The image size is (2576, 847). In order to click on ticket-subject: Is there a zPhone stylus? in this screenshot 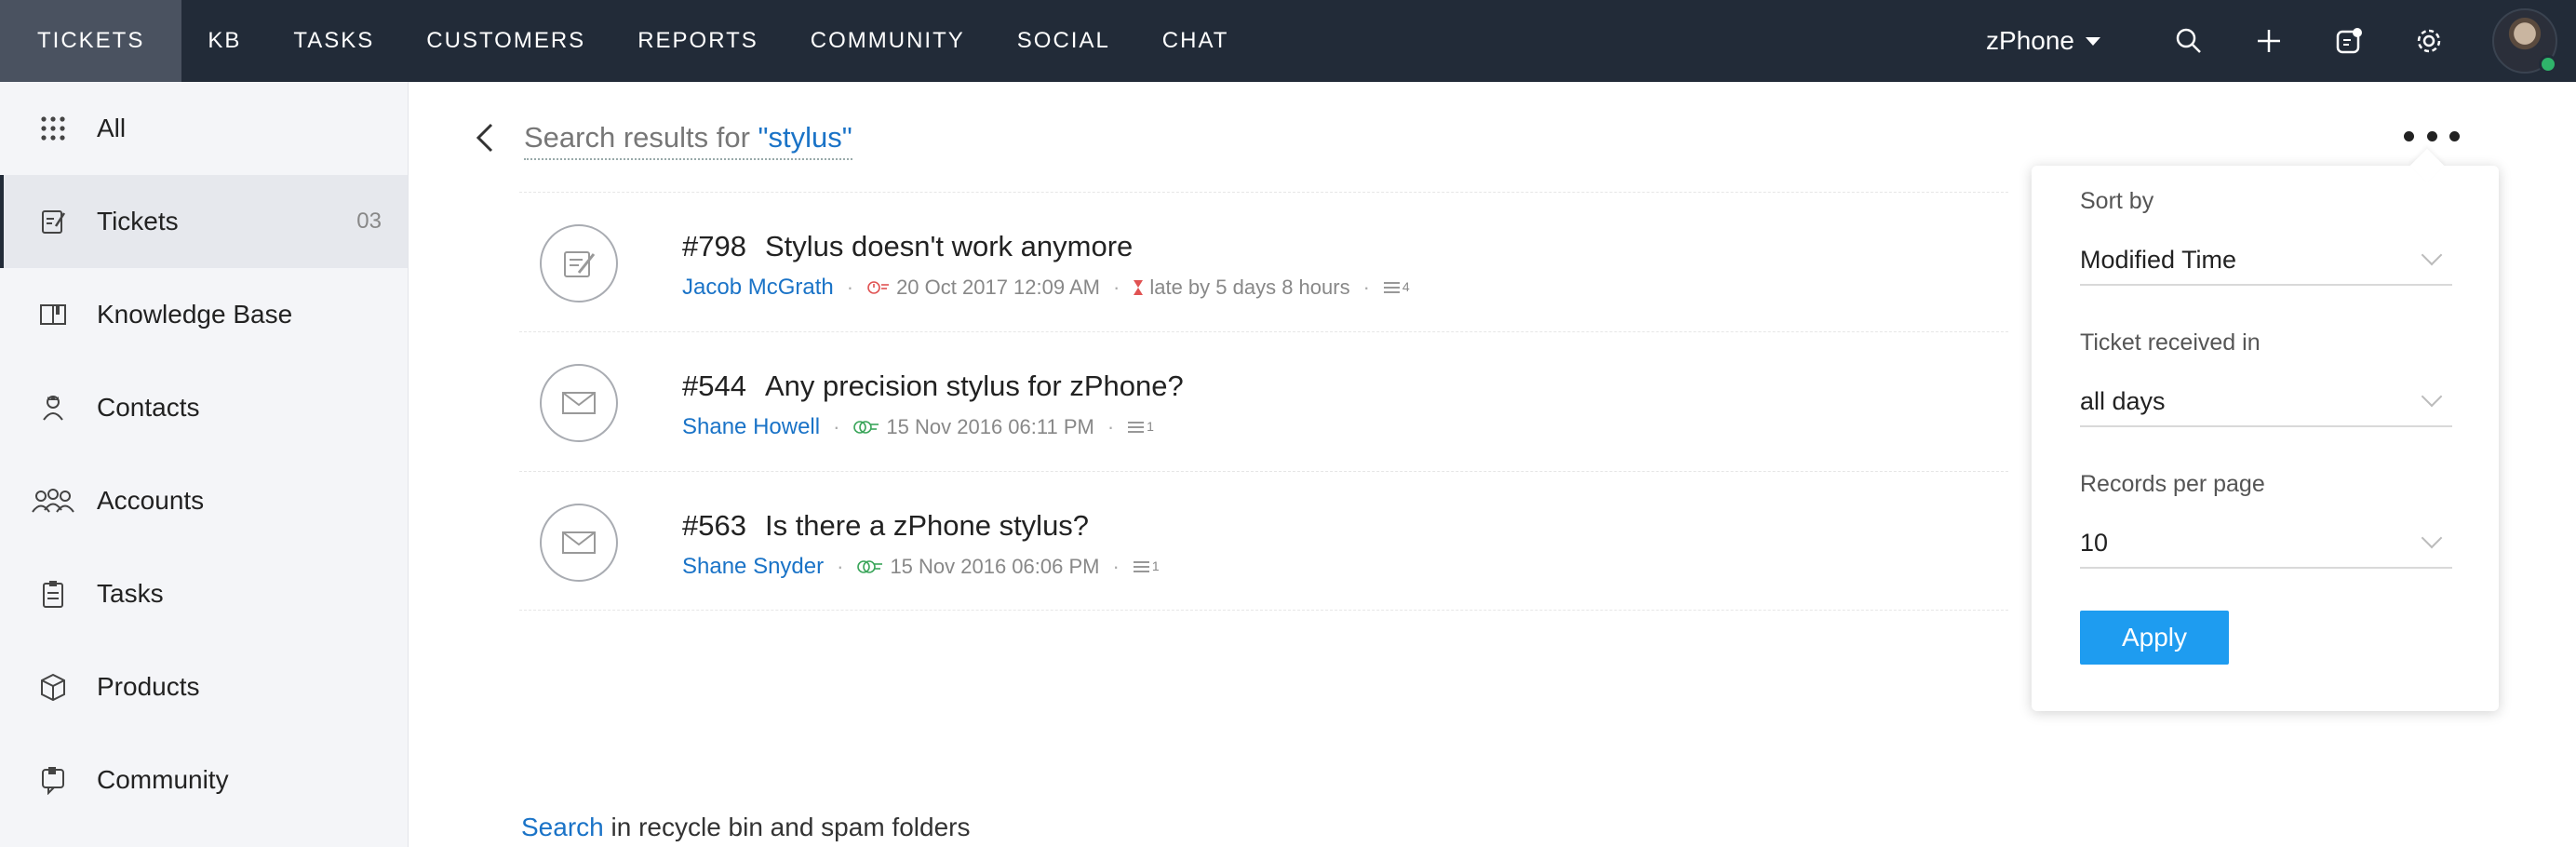, I will do `click(927, 525)`.